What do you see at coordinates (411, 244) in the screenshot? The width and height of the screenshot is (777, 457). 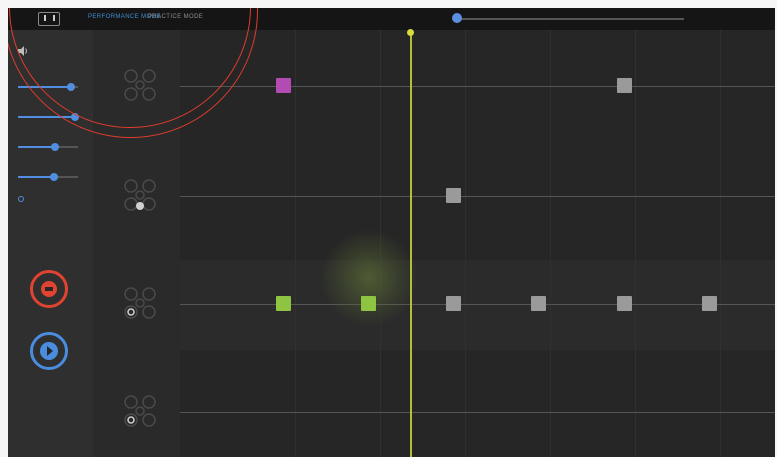 I see `playhead-line` at bounding box center [411, 244].